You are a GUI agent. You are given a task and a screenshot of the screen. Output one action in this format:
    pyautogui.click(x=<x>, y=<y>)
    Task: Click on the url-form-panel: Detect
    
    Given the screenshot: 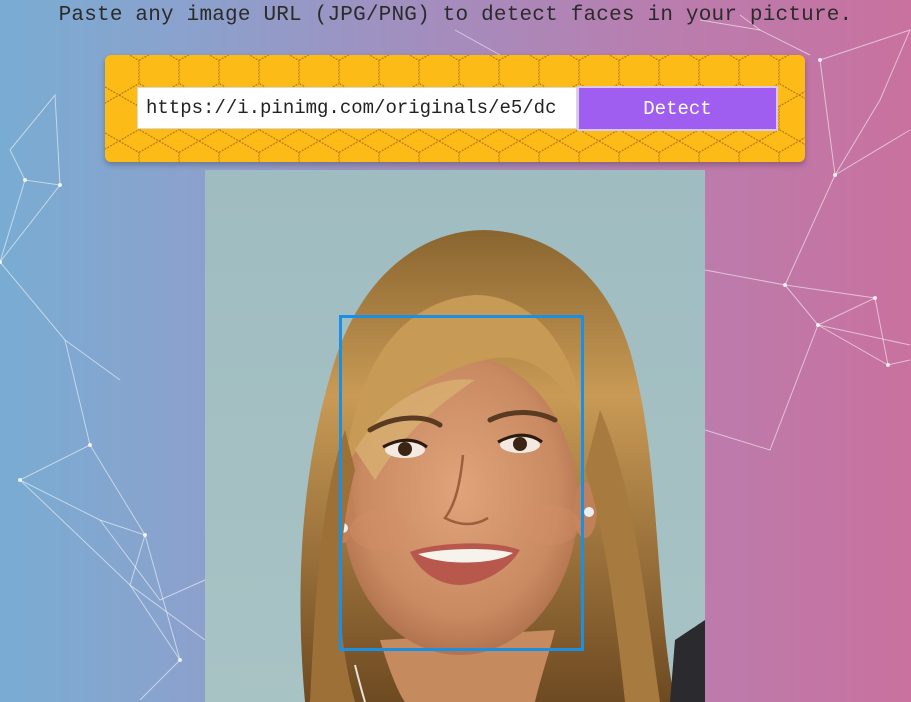 What is the action you would take?
    pyautogui.click(x=455, y=108)
    